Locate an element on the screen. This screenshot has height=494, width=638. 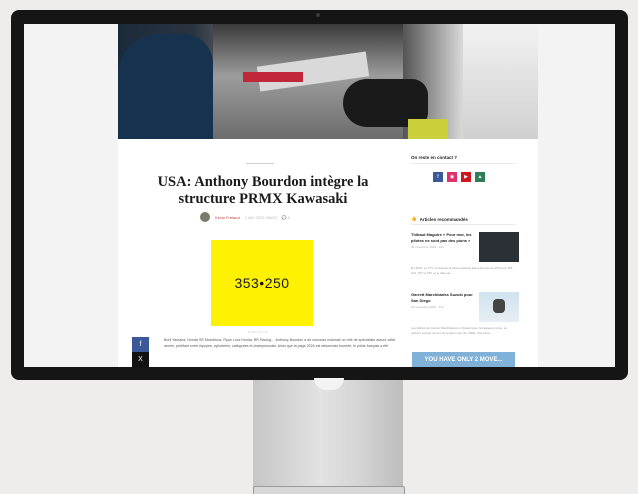
comment-count: 💬 0 is located at coordinates (286, 217).